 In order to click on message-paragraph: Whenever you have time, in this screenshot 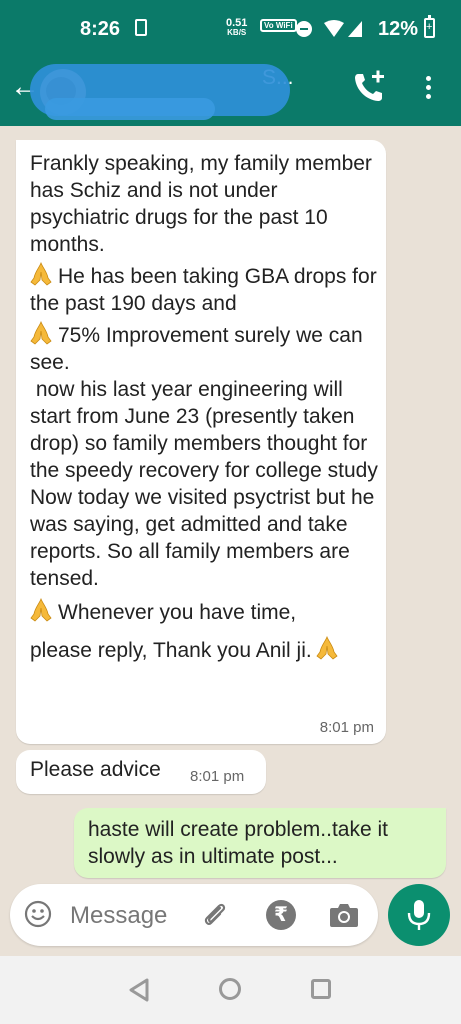, I will do `click(205, 612)`.